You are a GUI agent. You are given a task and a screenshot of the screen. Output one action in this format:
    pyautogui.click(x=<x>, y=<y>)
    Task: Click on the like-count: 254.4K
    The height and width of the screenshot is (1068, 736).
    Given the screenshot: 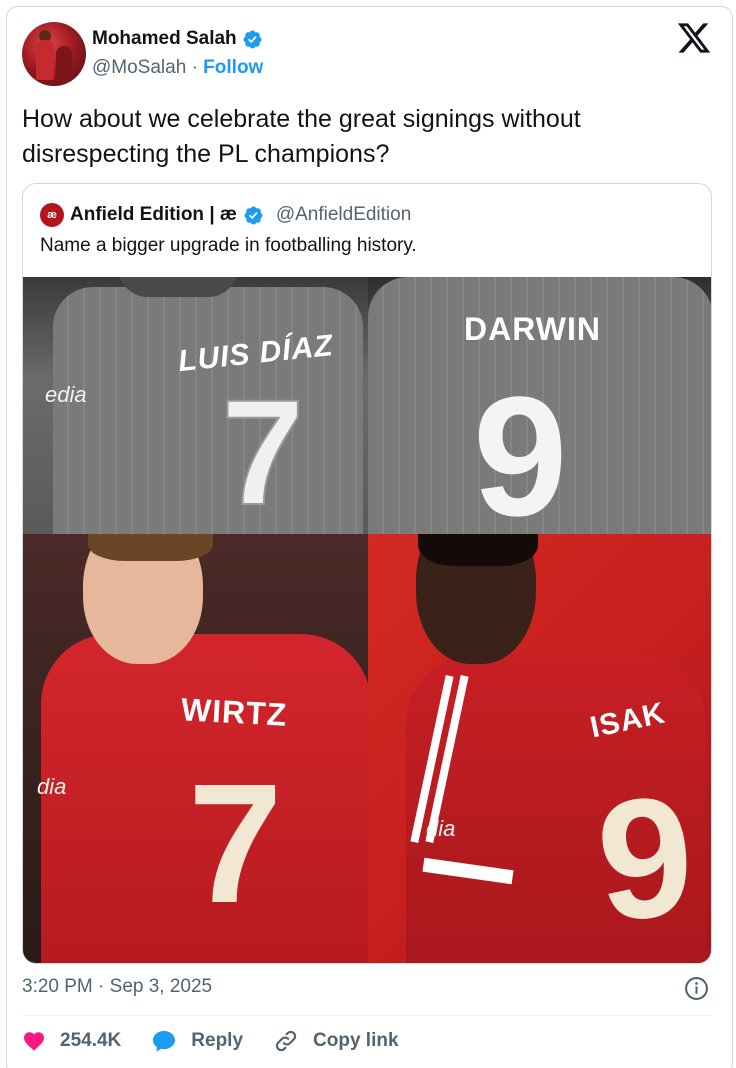 What is the action you would take?
    pyautogui.click(x=91, y=1040)
    